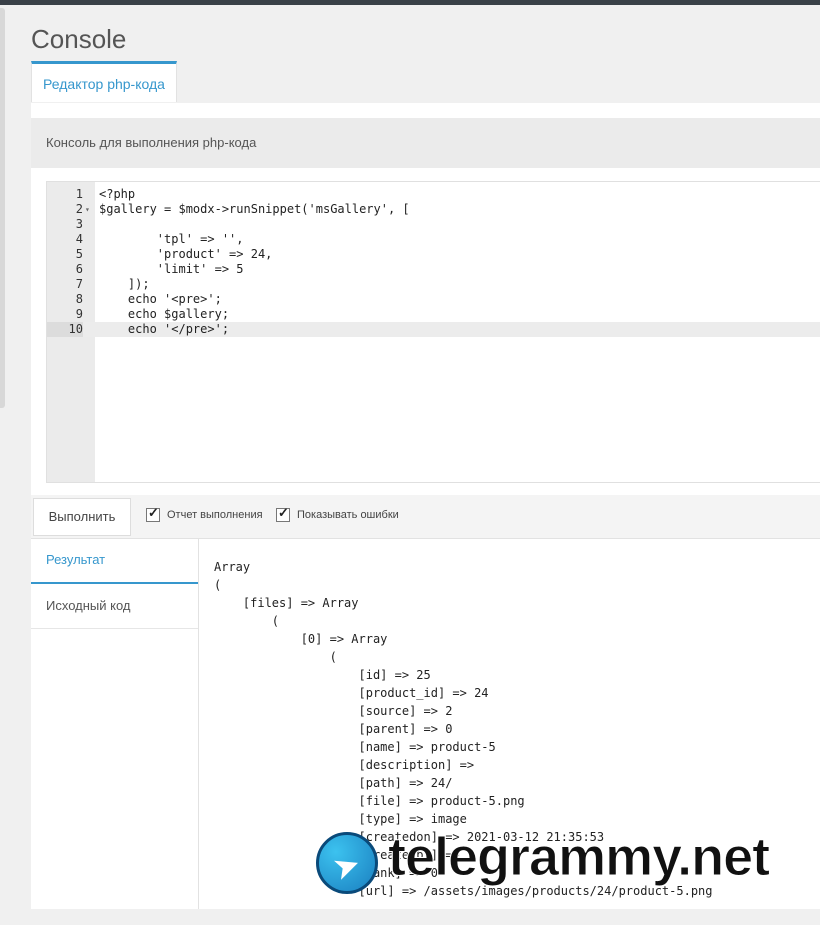  What do you see at coordinates (433, 269) in the screenshot?
I see `code-line: 6 'limit' => 5` at bounding box center [433, 269].